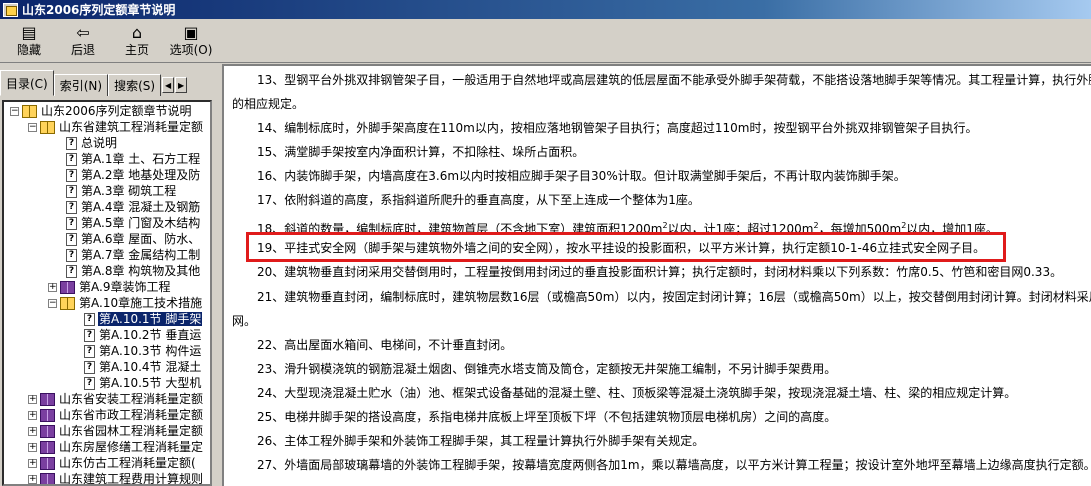 The image size is (1091, 486). Describe the element at coordinates (268, 104) in the screenshot. I see `paragraph: 的相应规定。` at that location.